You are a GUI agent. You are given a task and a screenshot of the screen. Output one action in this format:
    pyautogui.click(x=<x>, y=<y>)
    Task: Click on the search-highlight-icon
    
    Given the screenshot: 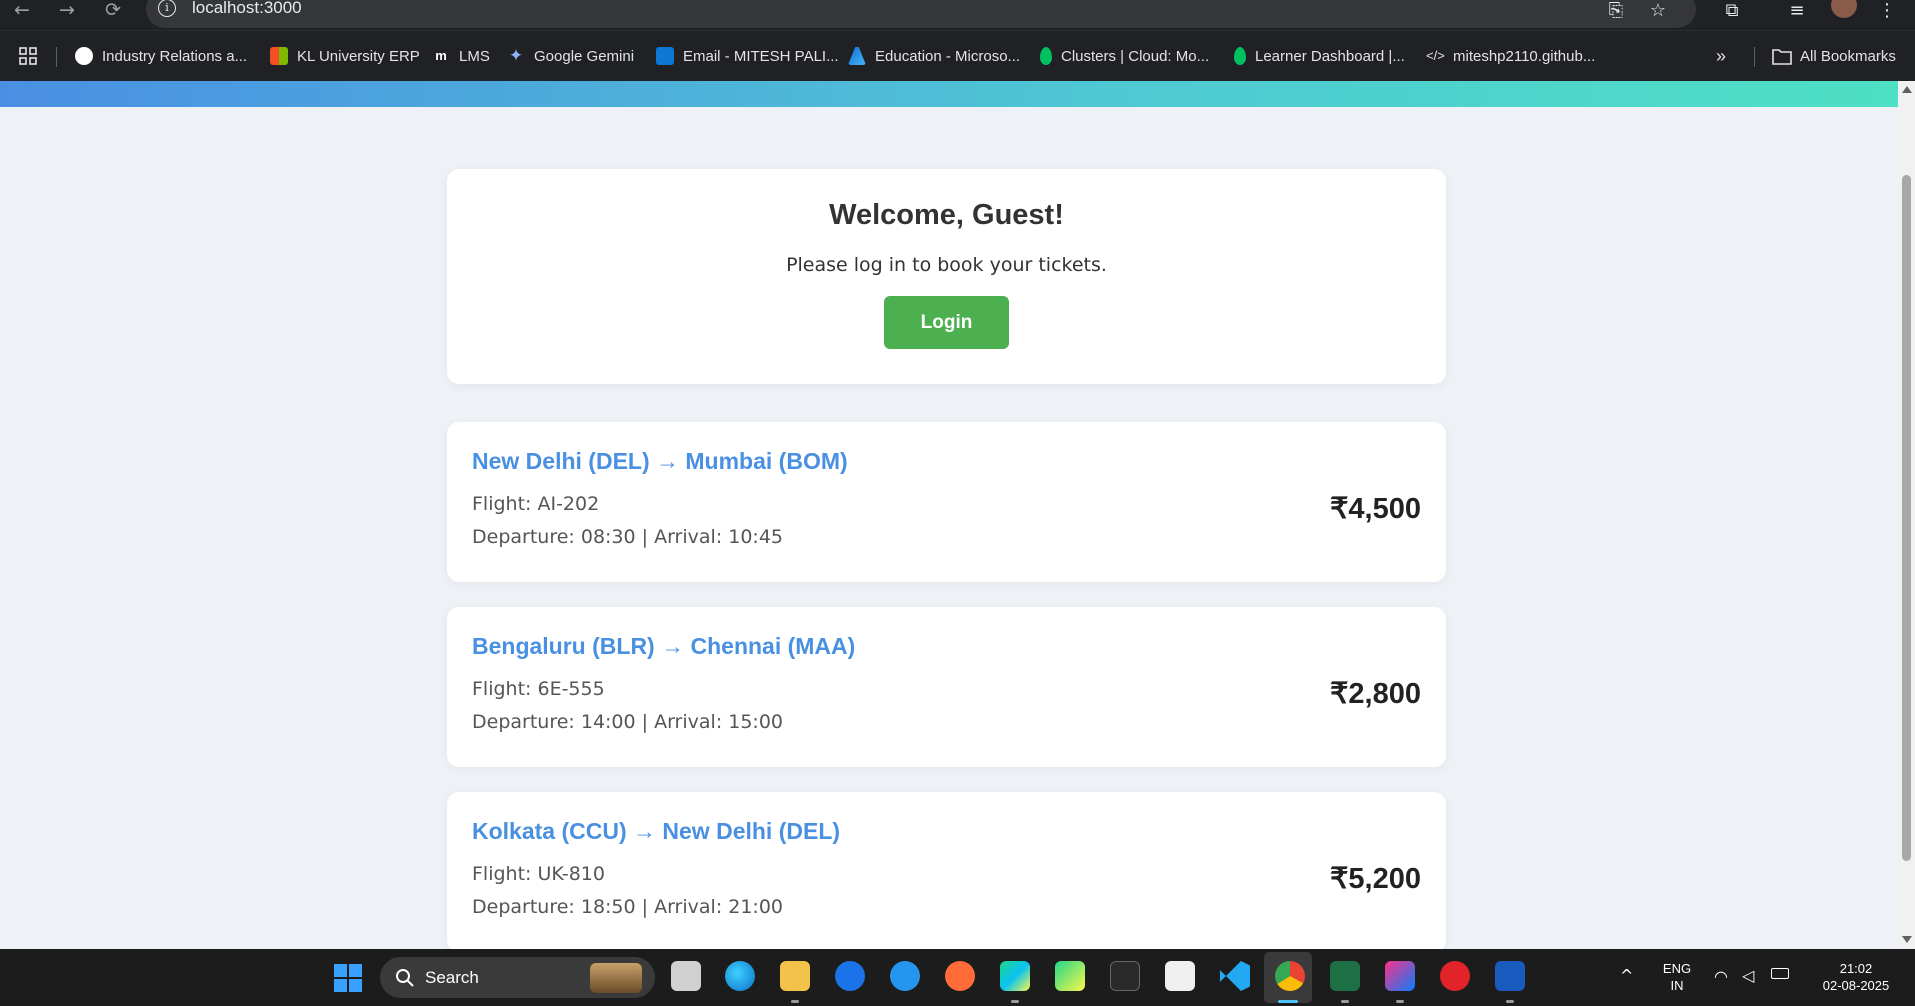 What is the action you would take?
    pyautogui.click(x=616, y=978)
    